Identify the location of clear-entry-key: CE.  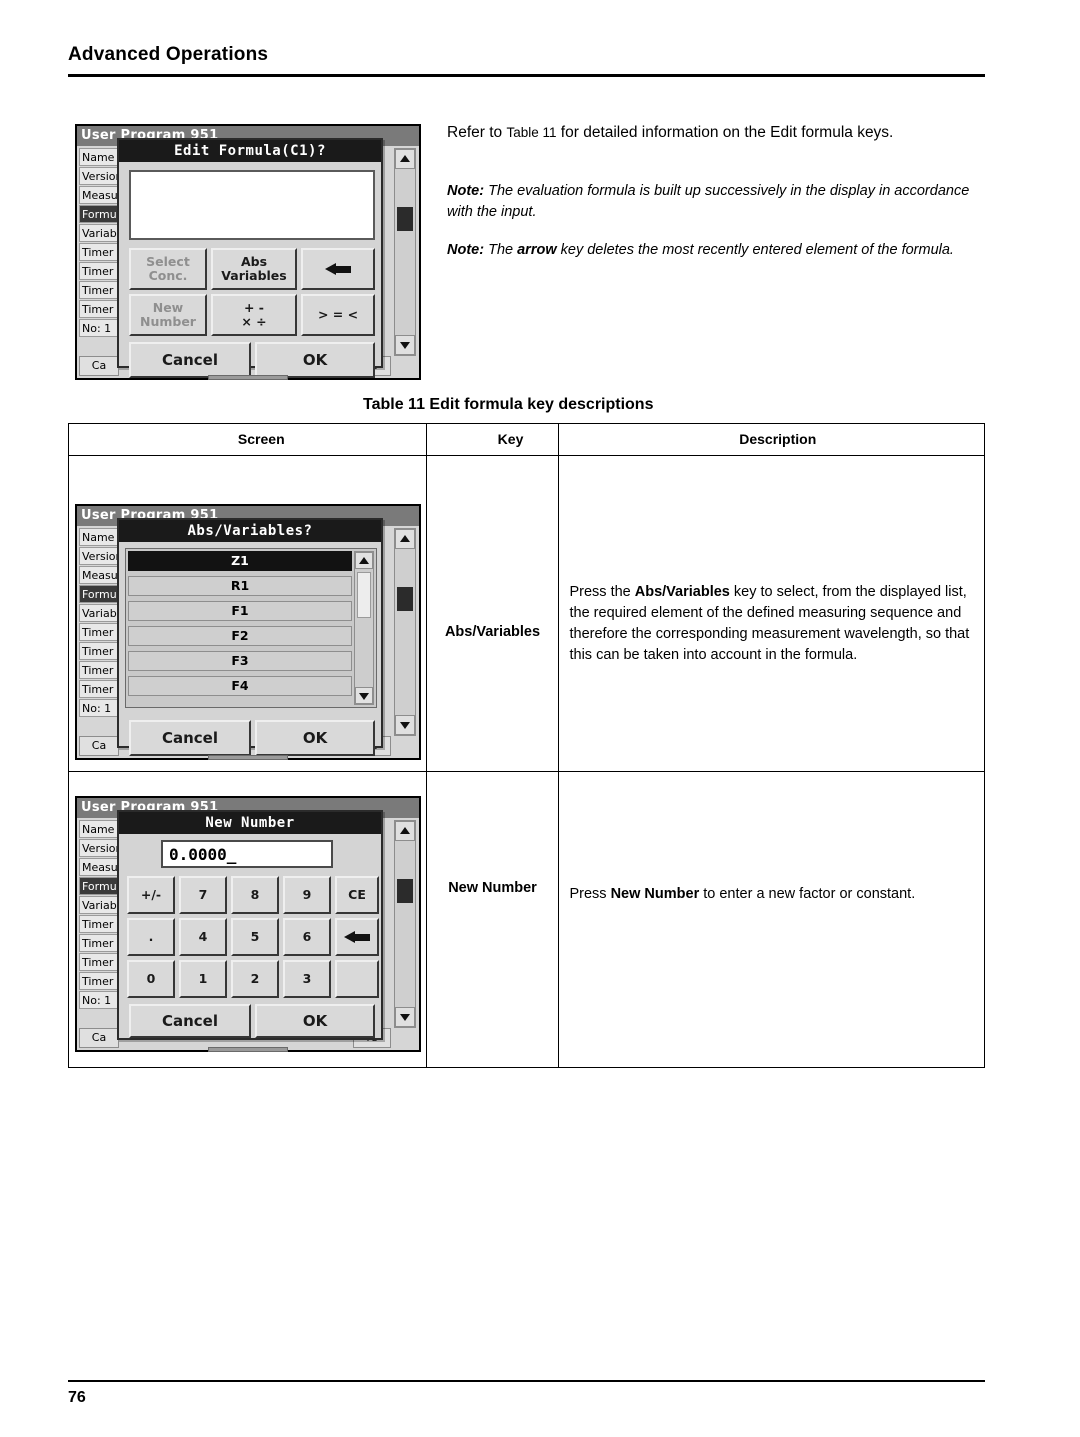
(357, 895).